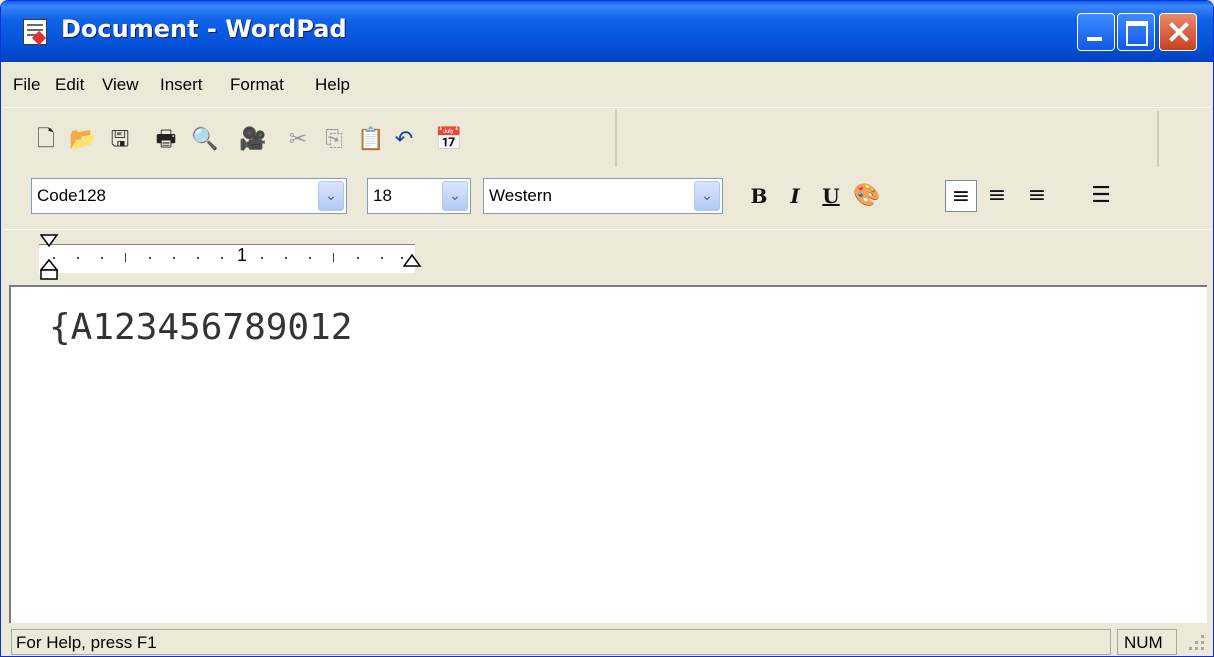 This screenshot has height=657, width=1214. What do you see at coordinates (200, 327) in the screenshot?
I see `document-text: {A123456789012` at bounding box center [200, 327].